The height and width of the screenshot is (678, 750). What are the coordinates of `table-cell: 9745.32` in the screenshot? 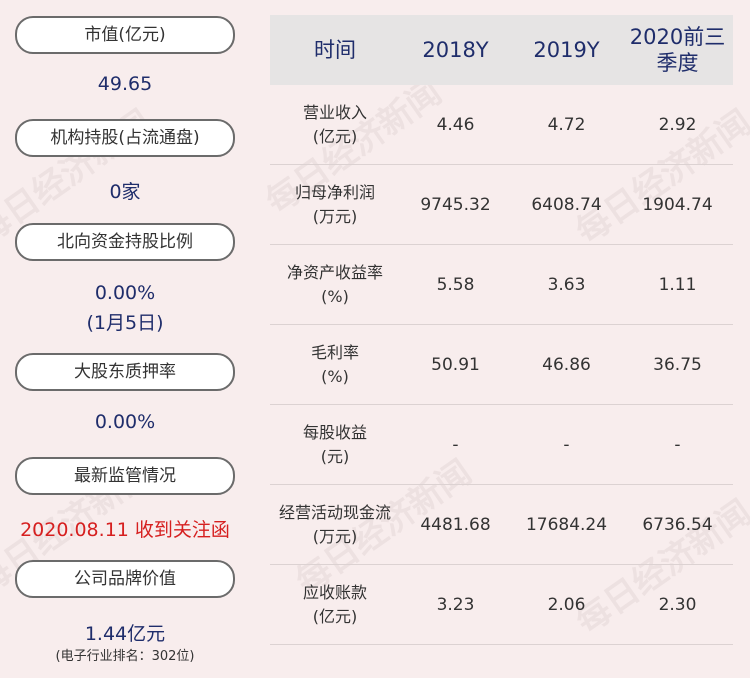 It's located at (455, 205).